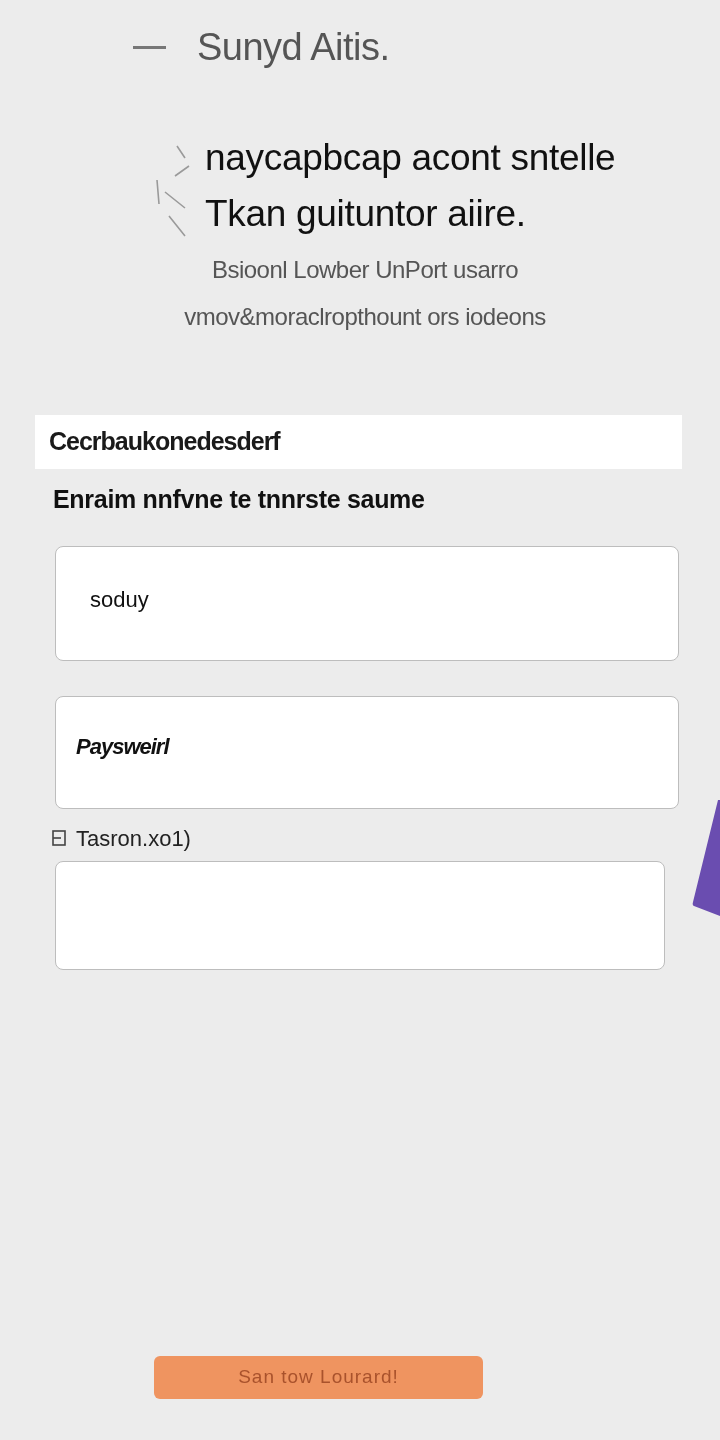  What do you see at coordinates (360, 915) in the screenshot?
I see `input-field` at bounding box center [360, 915].